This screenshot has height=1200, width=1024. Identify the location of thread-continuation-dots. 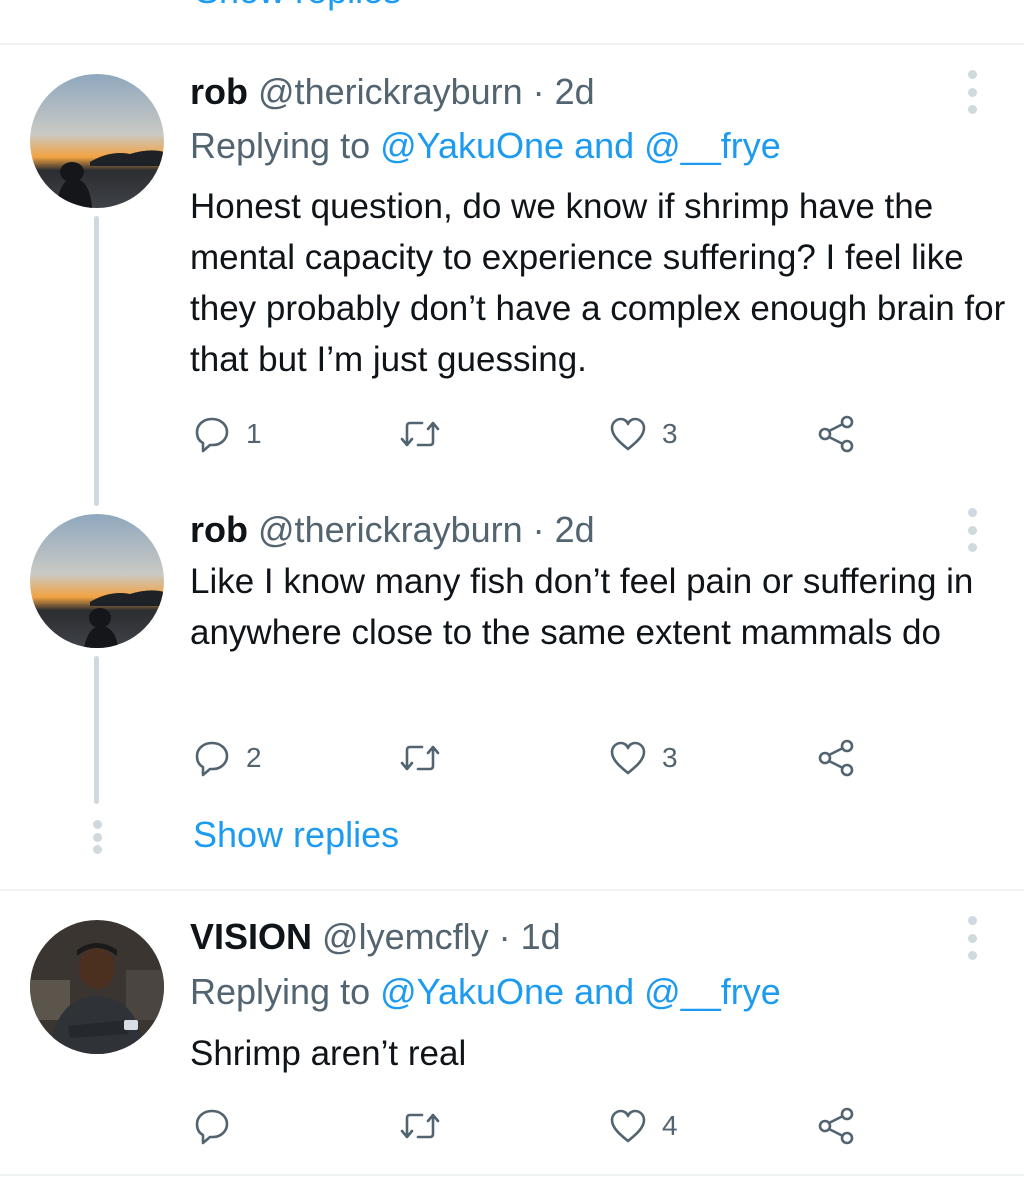
(97, 837).